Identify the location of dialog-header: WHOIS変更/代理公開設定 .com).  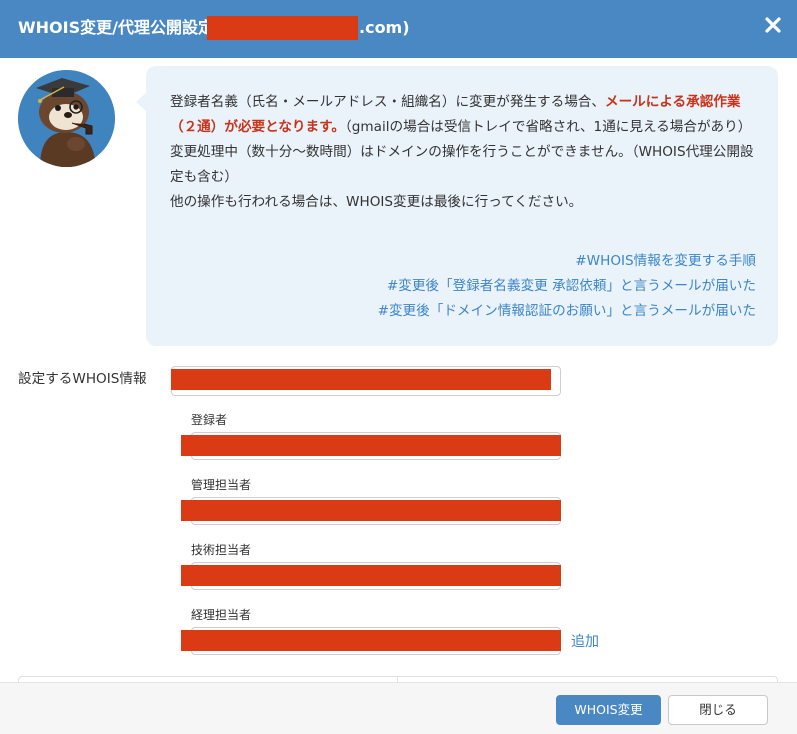
(398, 29).